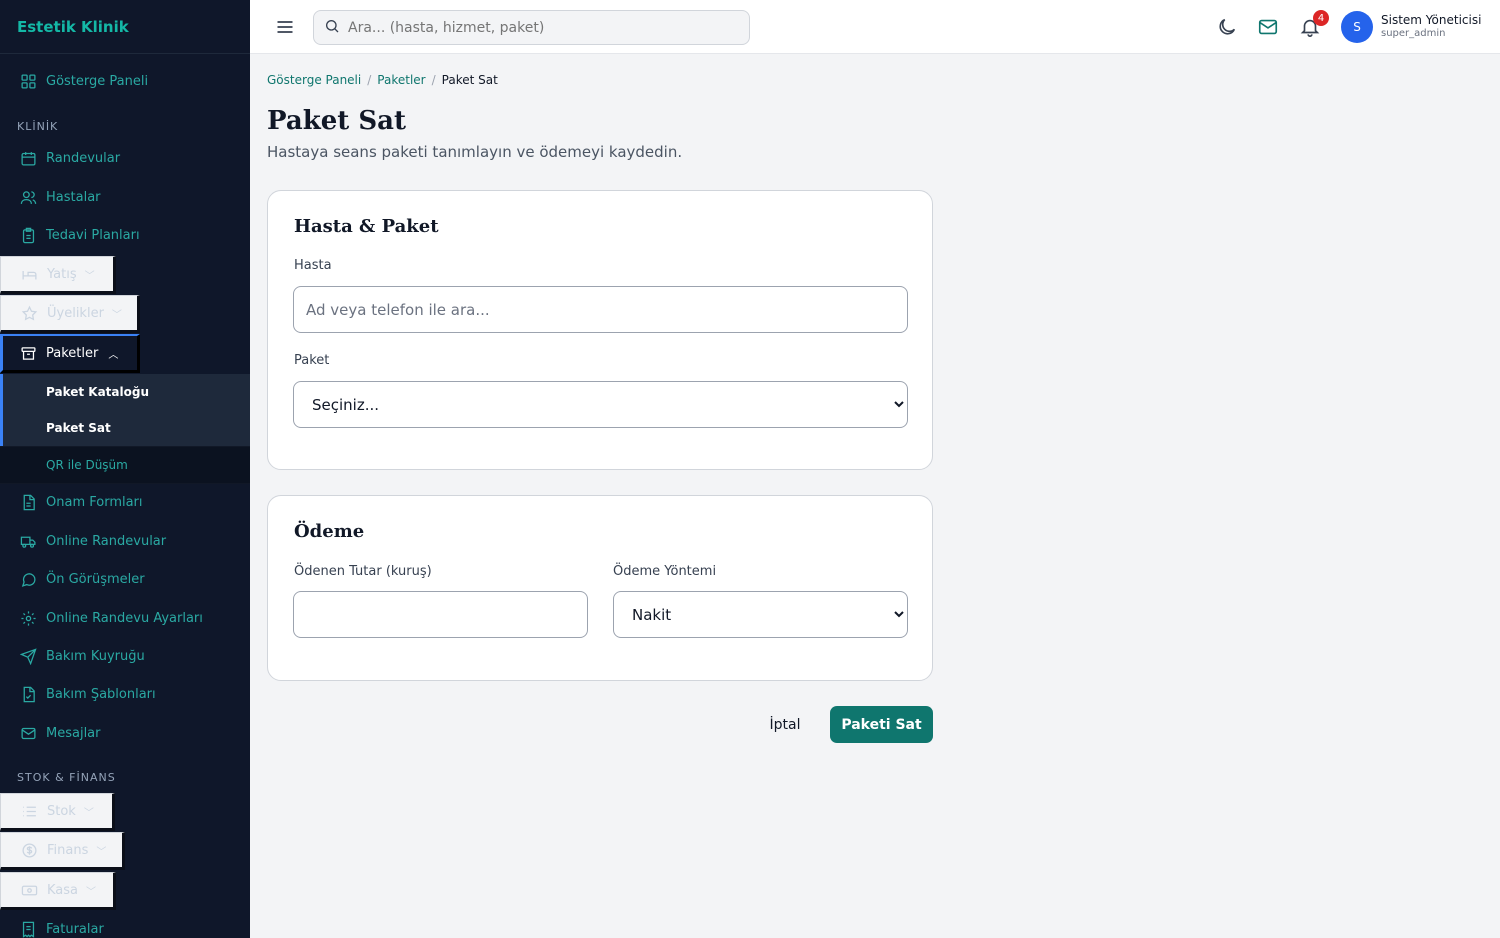 Image resolution: width=1500 pixels, height=938 pixels. I want to click on section-label-clinic: KLİNİK, so click(38, 126).